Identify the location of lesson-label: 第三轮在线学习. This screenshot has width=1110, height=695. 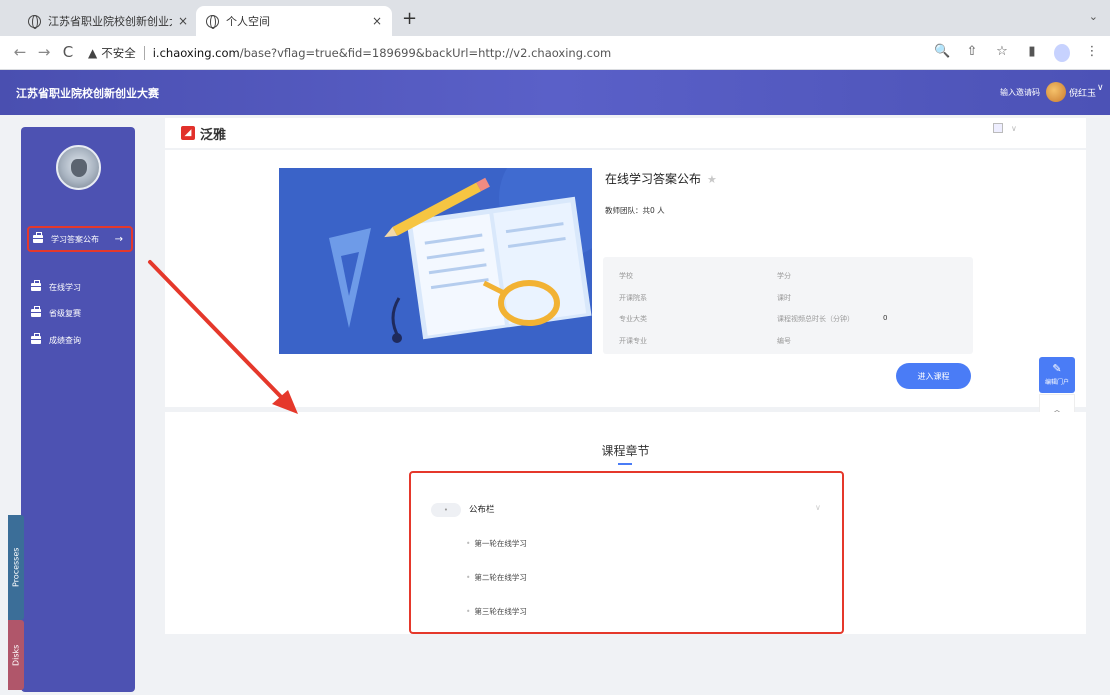
(500, 611).